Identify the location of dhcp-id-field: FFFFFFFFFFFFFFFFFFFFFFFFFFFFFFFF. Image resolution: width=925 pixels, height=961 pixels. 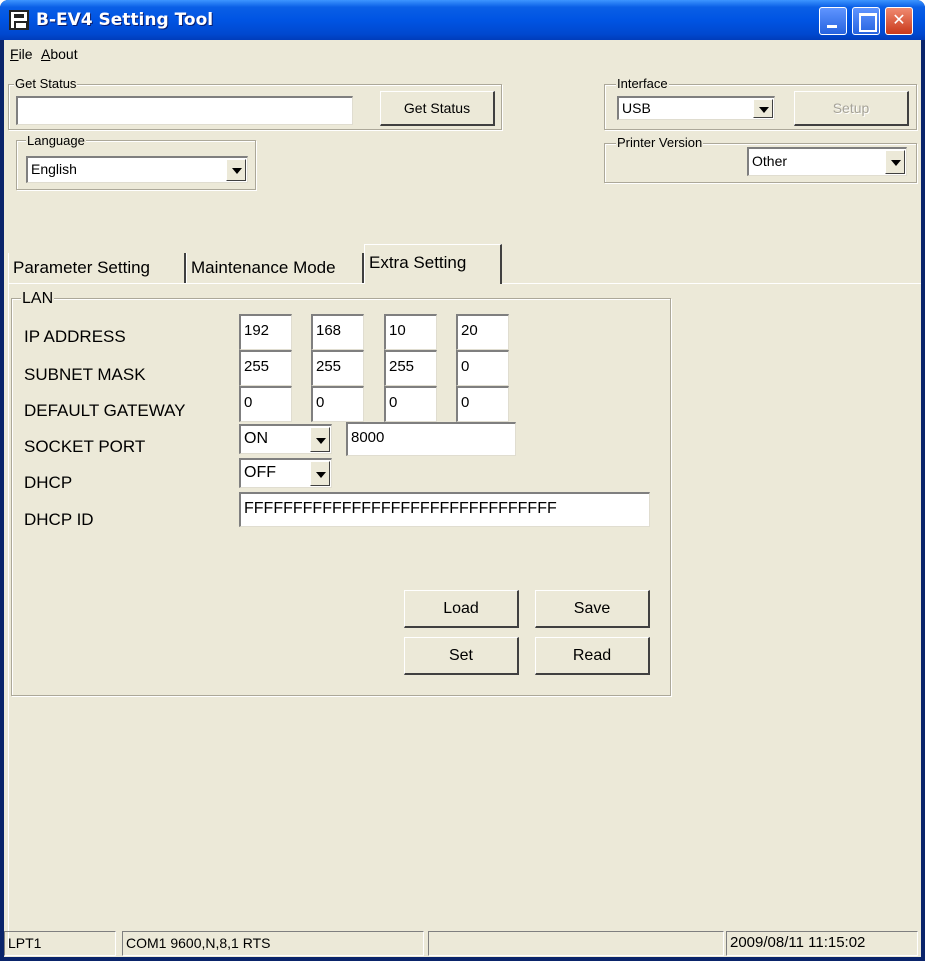
(444, 509).